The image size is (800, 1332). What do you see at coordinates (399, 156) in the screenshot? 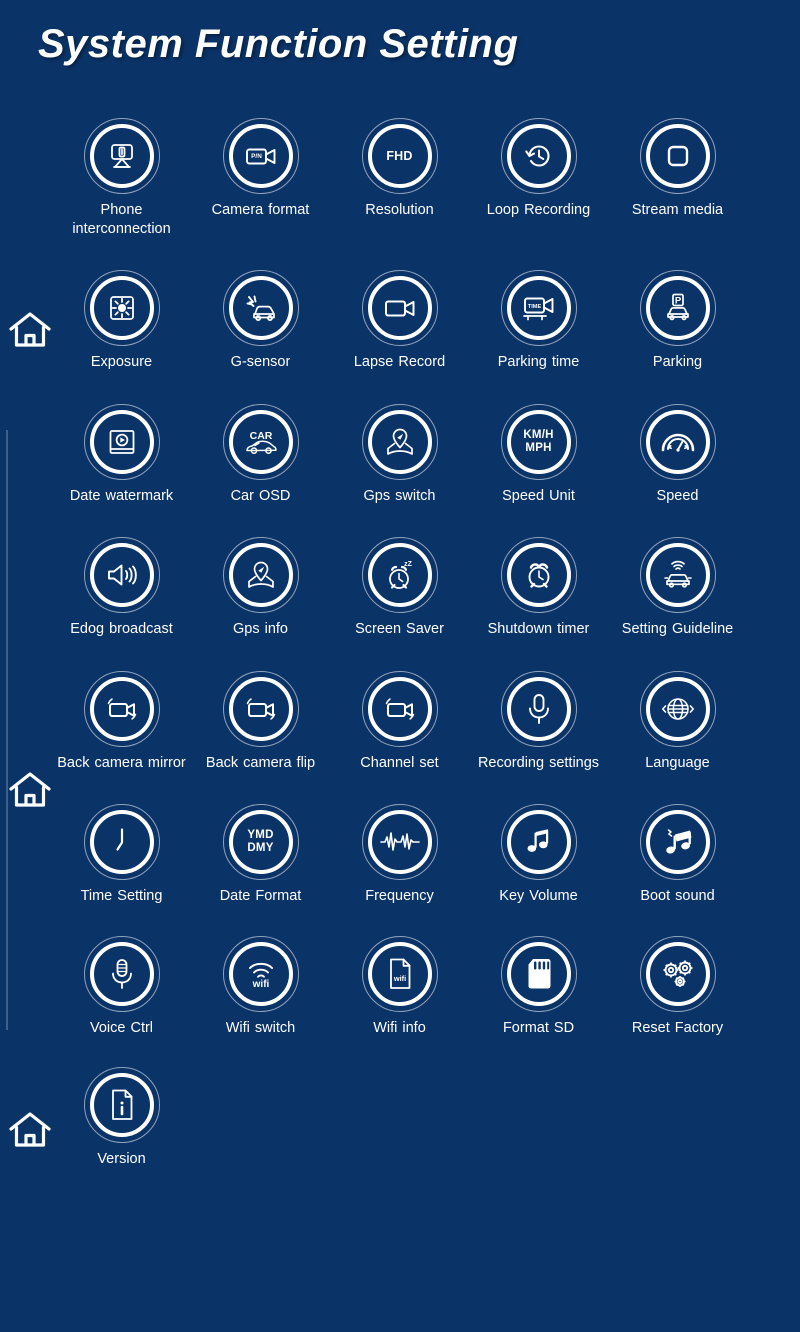
I see `resolution-icon: FHD` at bounding box center [399, 156].